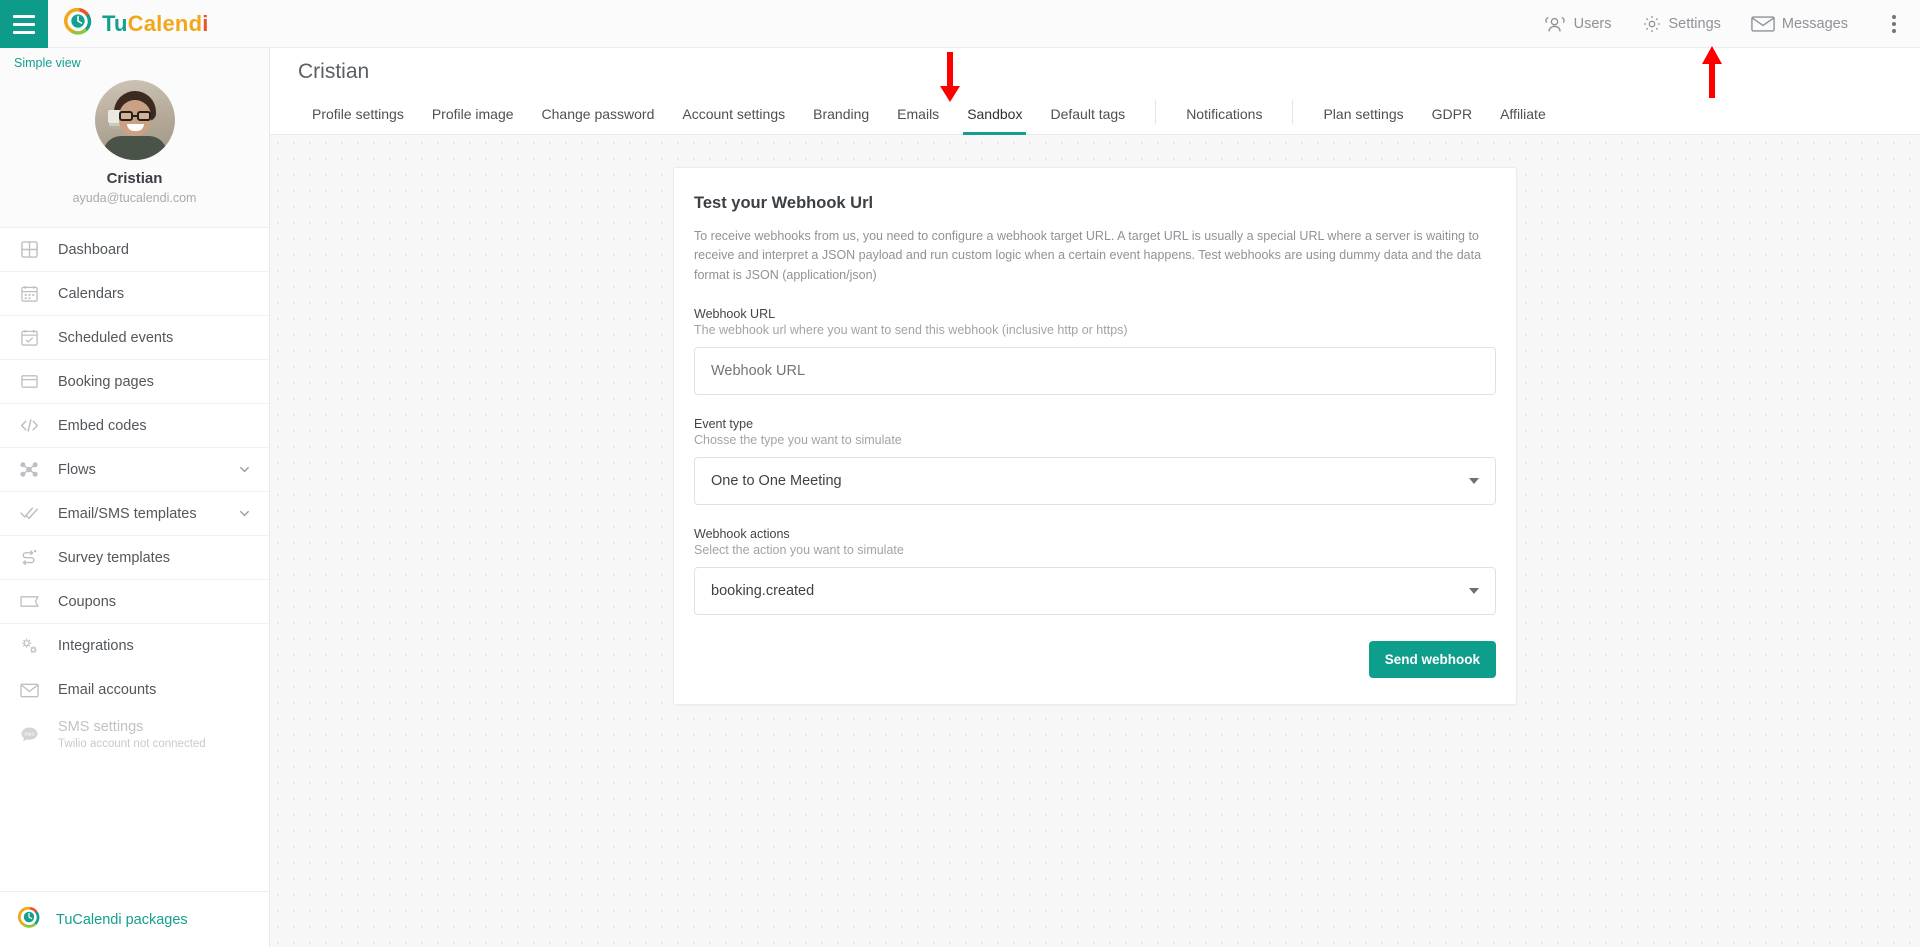 The width and height of the screenshot is (1920, 947). Describe the element at coordinates (87, 601) in the screenshot. I see `sidebar-item-label: Coupons` at that location.